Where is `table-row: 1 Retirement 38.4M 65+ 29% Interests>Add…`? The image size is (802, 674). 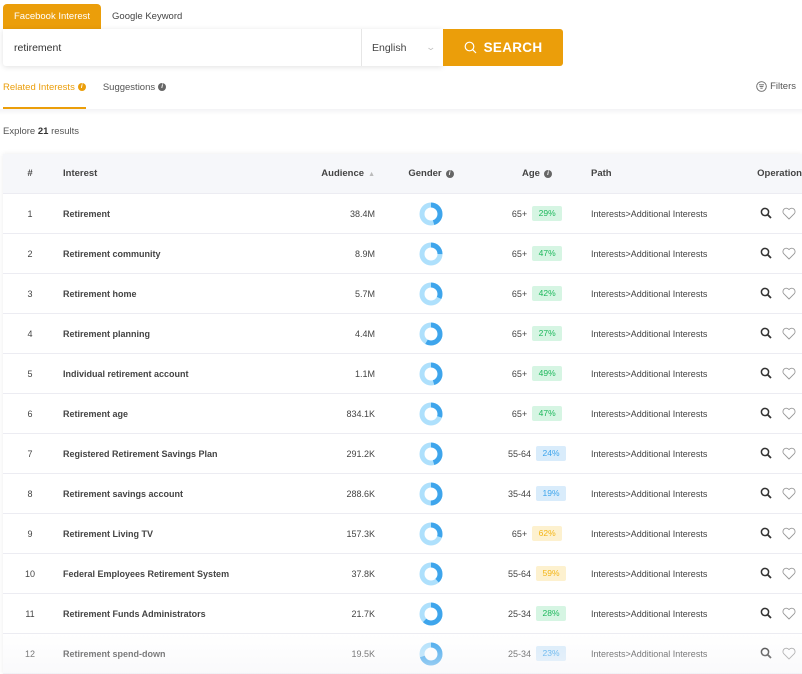
table-row: 1 Retirement 38.4M 65+ 29% Interests>Add… is located at coordinates (402, 214).